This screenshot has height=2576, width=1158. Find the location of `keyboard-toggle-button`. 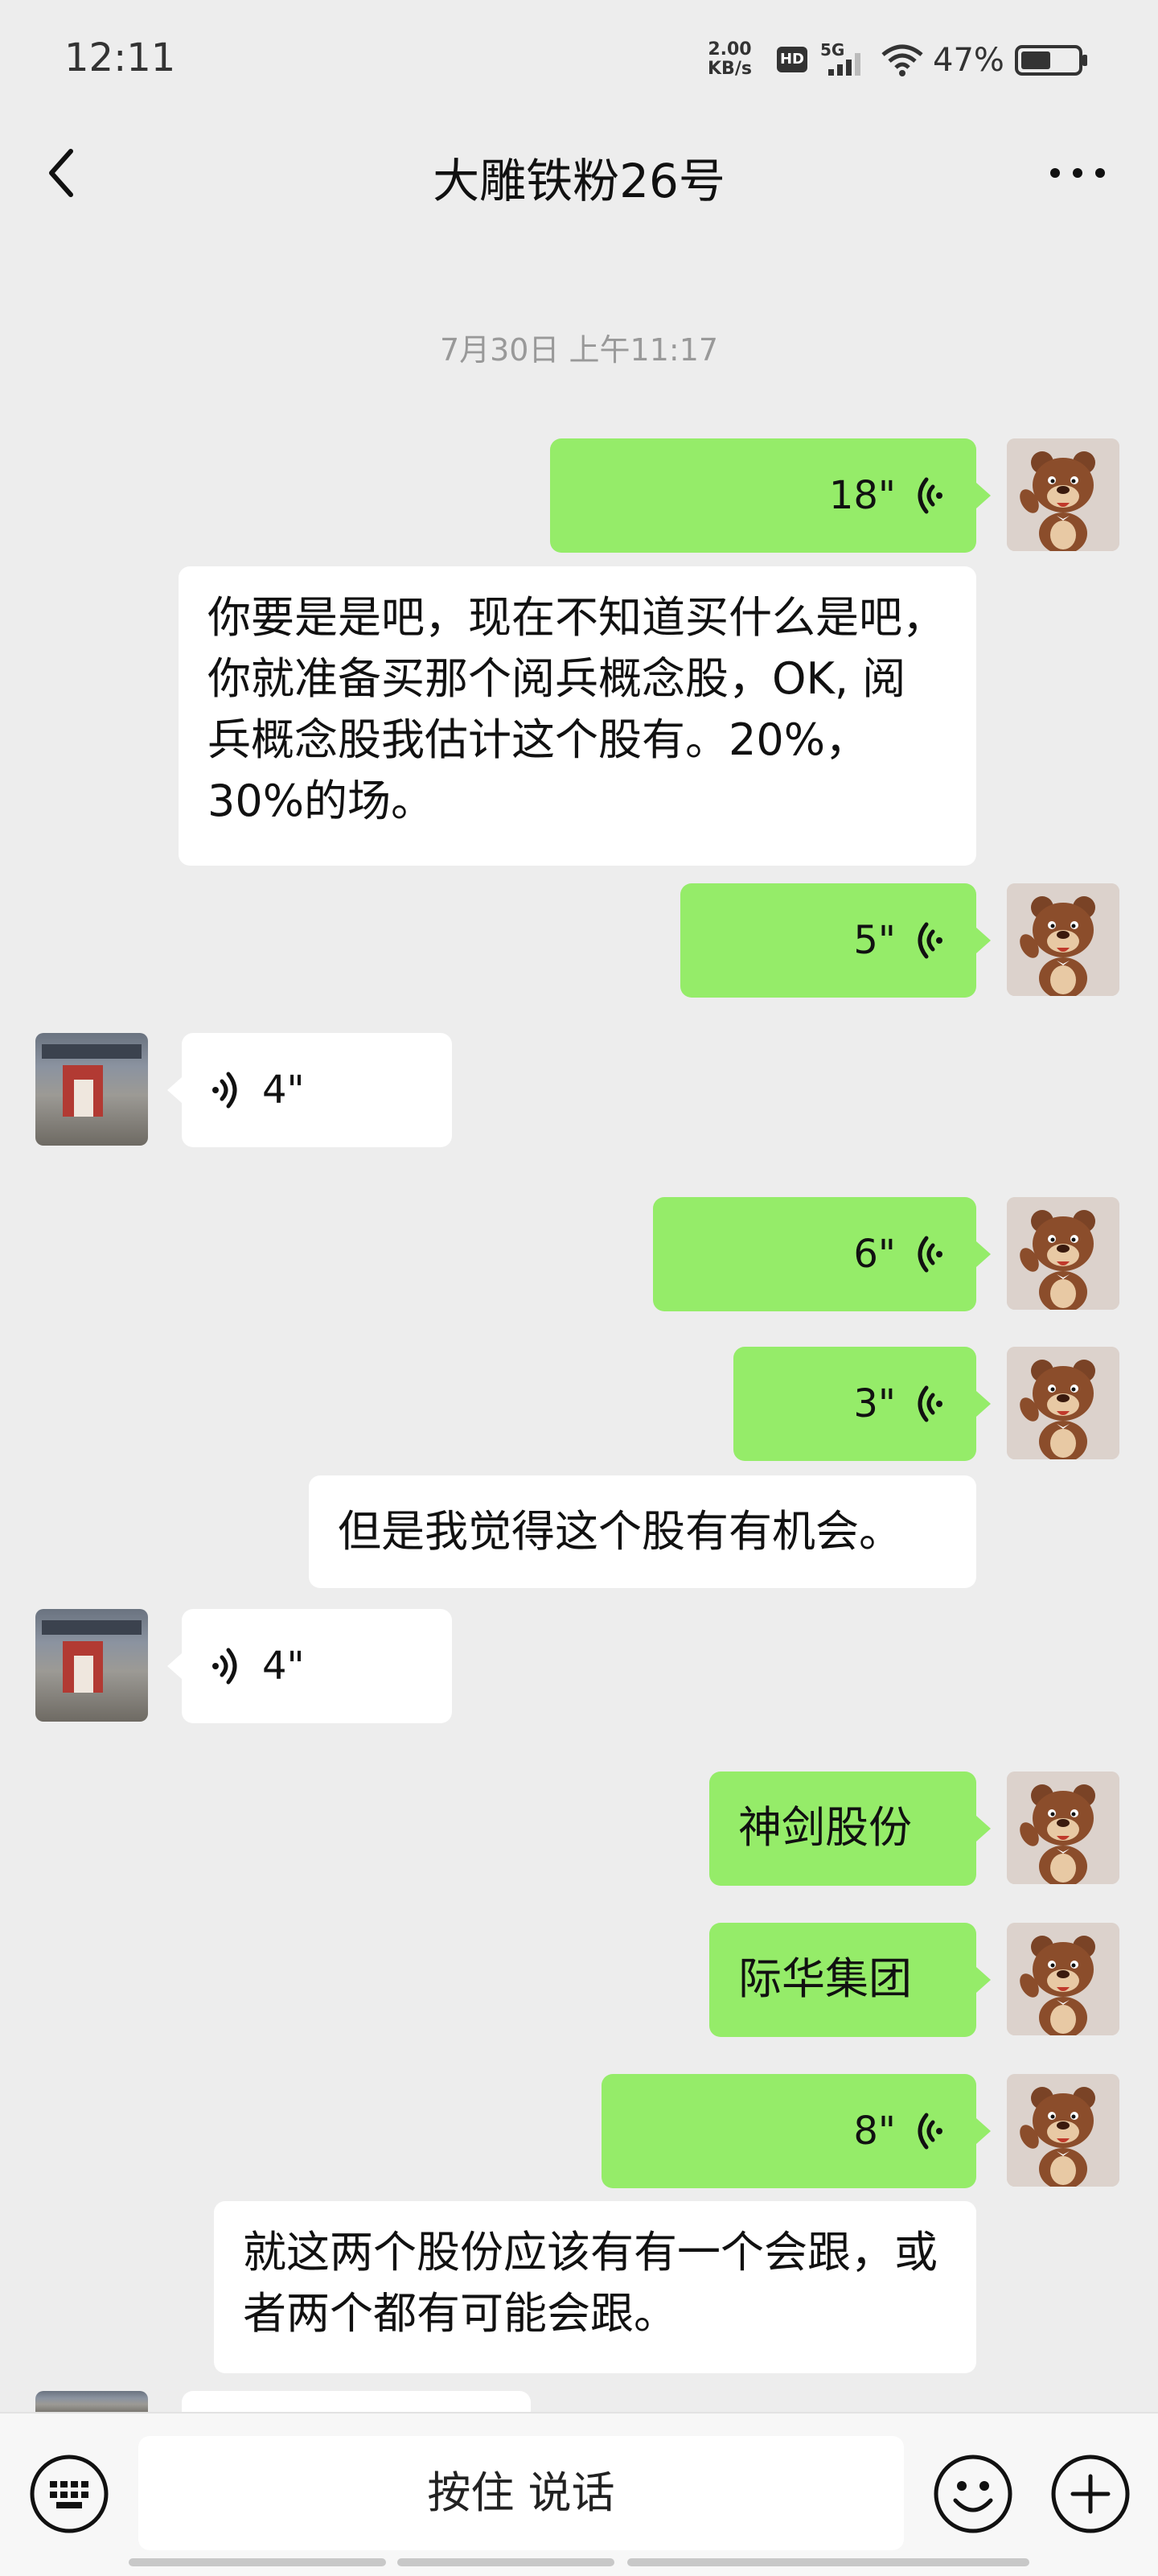

keyboard-toggle-button is located at coordinates (69, 2494).